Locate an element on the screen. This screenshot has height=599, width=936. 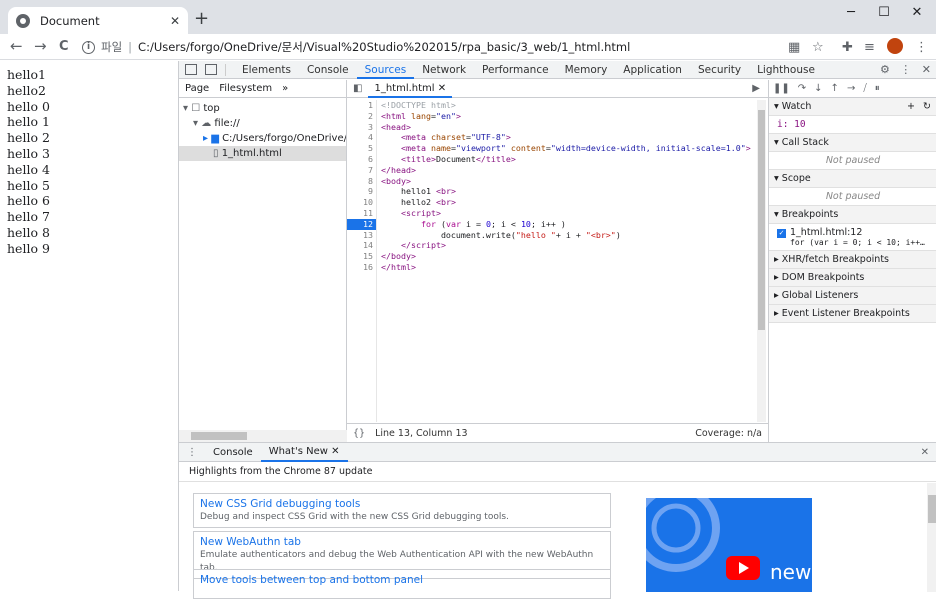
editor-scrollbar is located at coordinates (761, 261).